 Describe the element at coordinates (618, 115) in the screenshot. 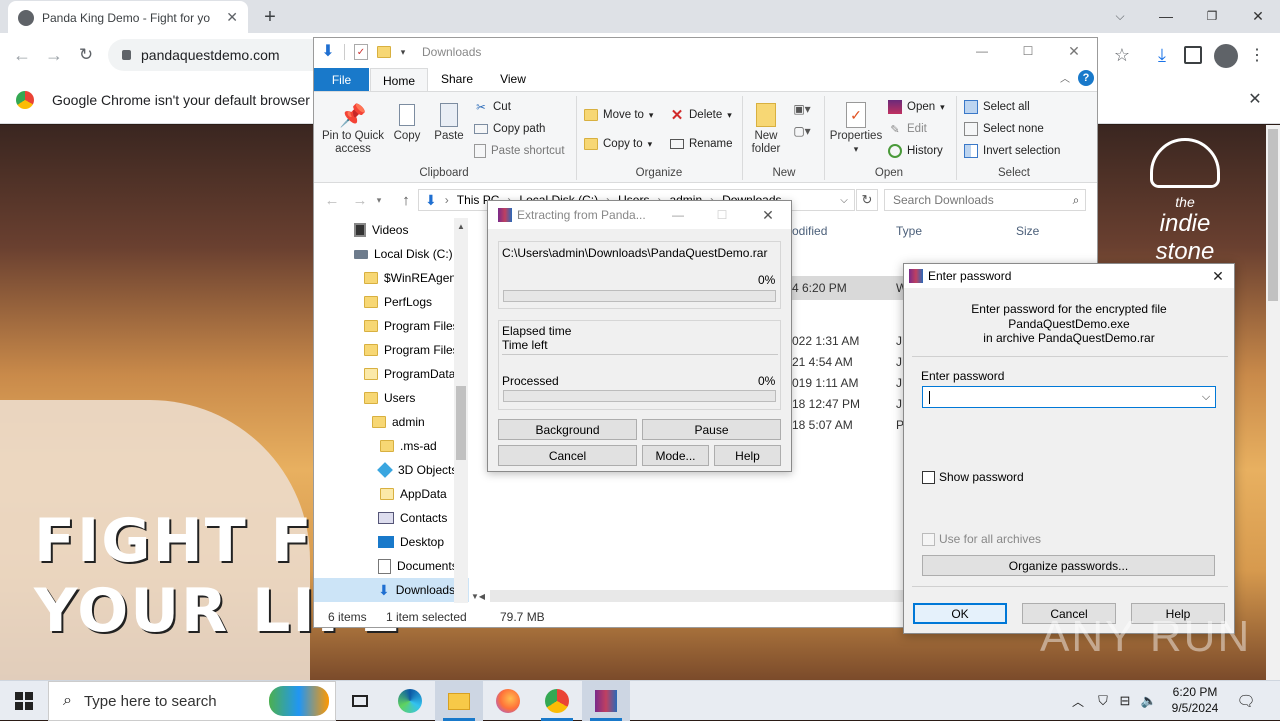

I see `move-to-button: Move to ▾` at that location.